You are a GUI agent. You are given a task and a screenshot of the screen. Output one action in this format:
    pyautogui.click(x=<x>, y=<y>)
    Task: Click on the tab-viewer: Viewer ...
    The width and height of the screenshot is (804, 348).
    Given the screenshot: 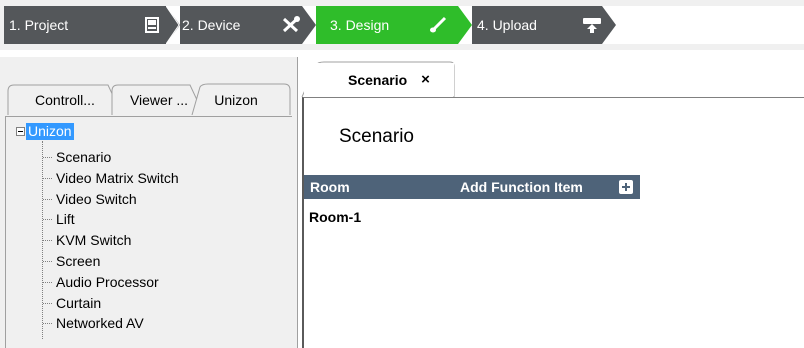 What is the action you would take?
    pyautogui.click(x=159, y=99)
    